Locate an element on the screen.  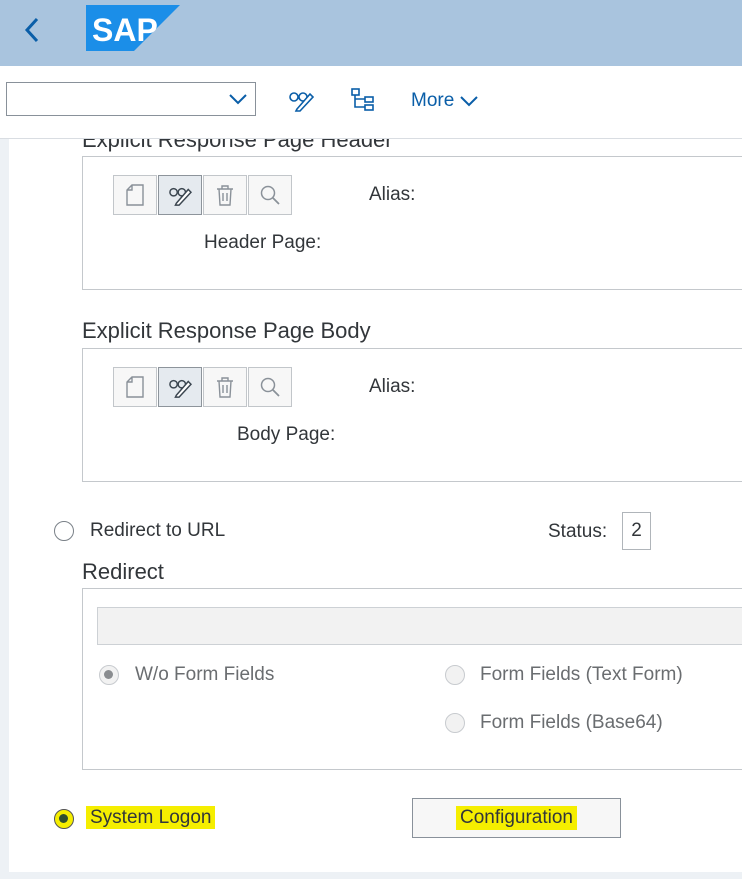
section-title-body: Explicit Response Page Body is located at coordinates (226, 330).